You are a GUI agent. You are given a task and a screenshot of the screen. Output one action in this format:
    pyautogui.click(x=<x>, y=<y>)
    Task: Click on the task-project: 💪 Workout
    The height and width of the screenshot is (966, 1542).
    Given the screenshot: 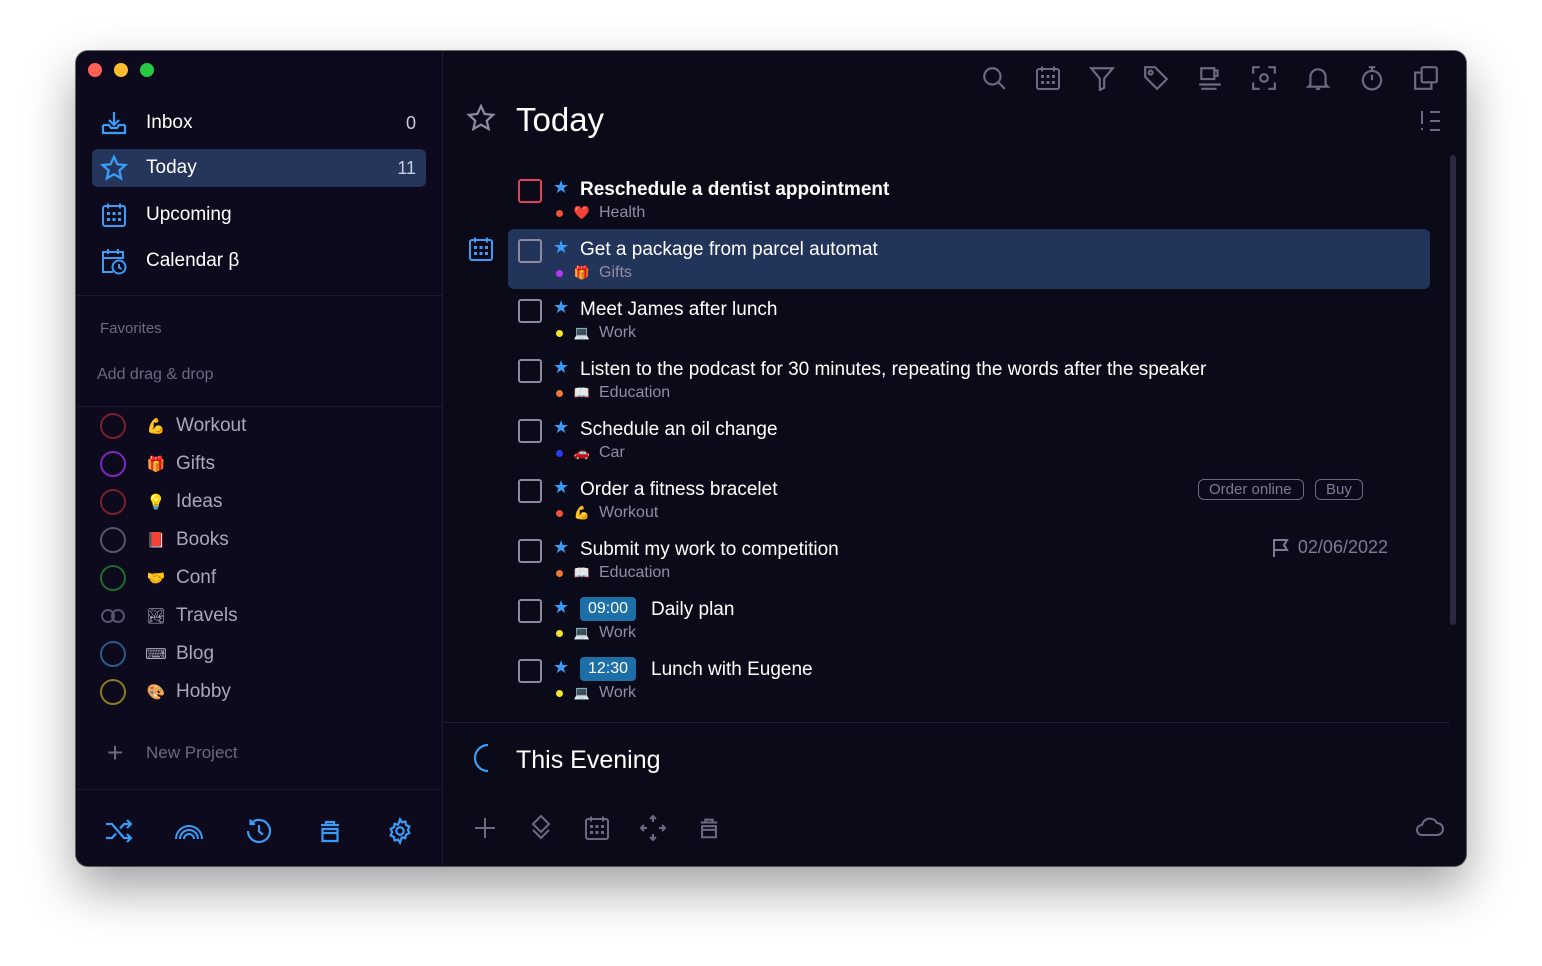 What is the action you would take?
    pyautogui.click(x=607, y=513)
    